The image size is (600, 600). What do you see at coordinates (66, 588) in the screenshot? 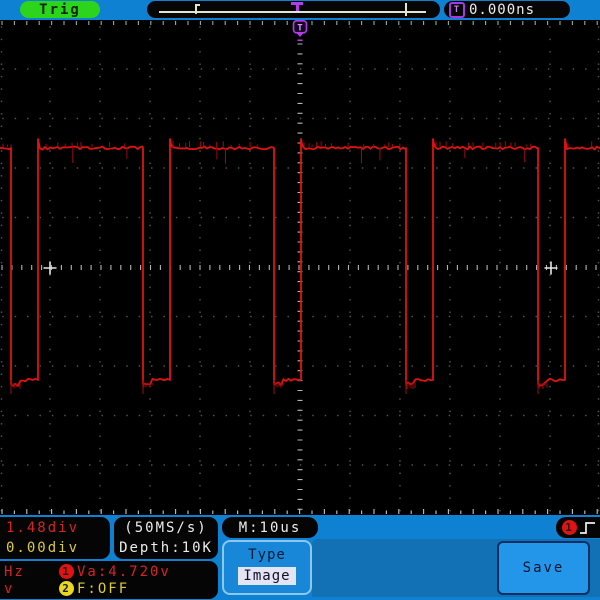
I see `channel-2-badge: 2` at bounding box center [66, 588].